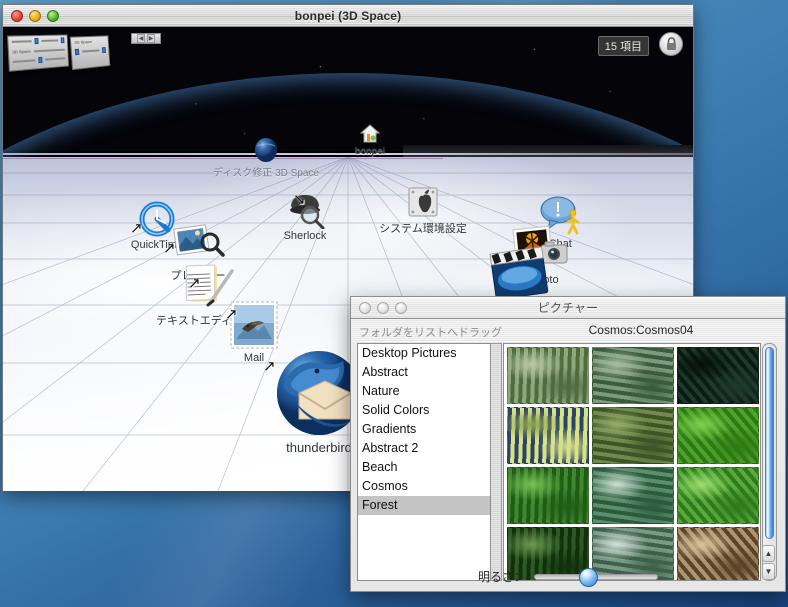 Image resolution: width=788 pixels, height=607 pixels. I want to click on icon-label: Sherlock, so click(305, 236).